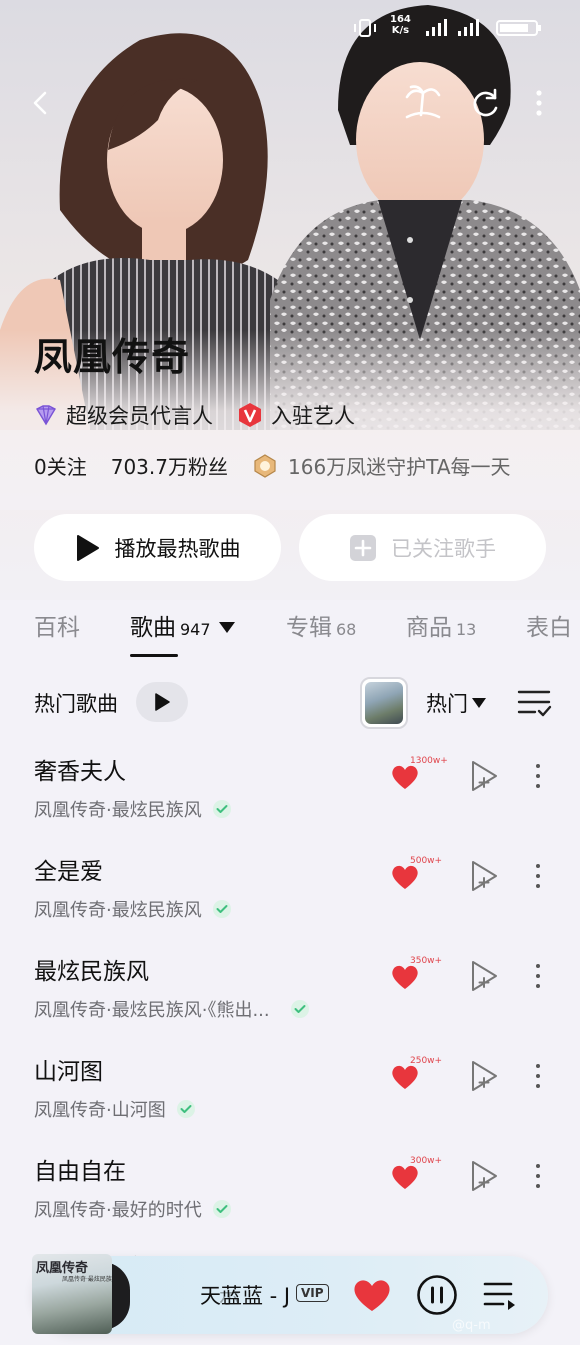 Image resolution: width=580 pixels, height=1345 pixels. I want to click on song-heat-count: 1300w+, so click(429, 761).